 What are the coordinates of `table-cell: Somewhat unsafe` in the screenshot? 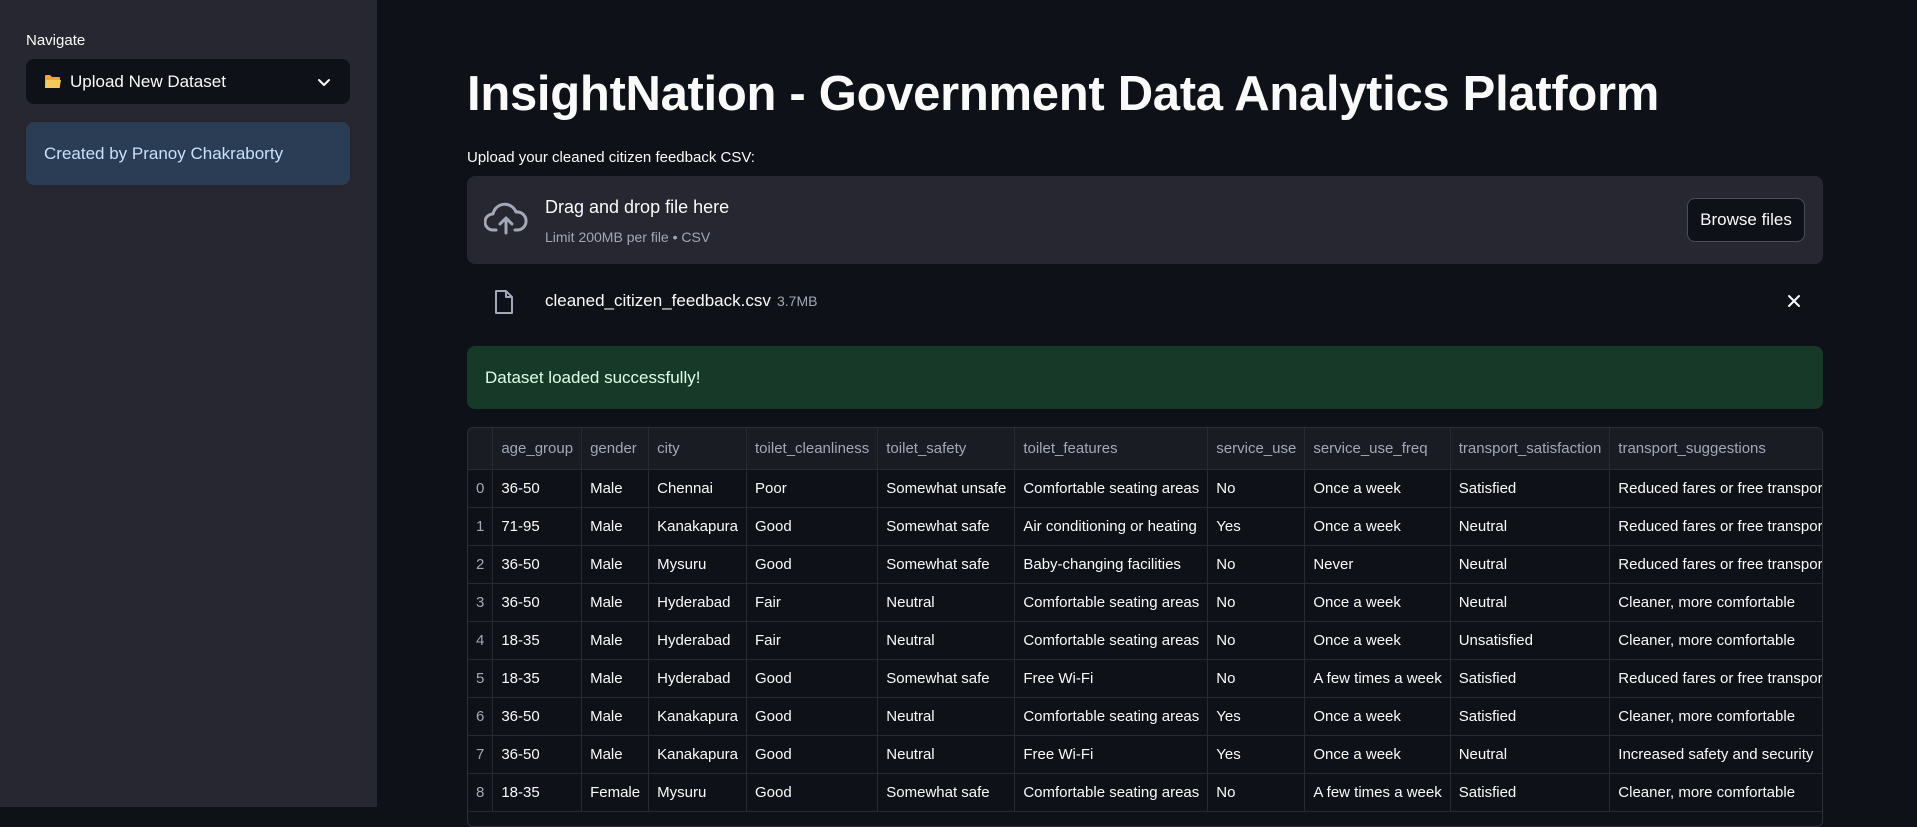 It's located at (946, 488).